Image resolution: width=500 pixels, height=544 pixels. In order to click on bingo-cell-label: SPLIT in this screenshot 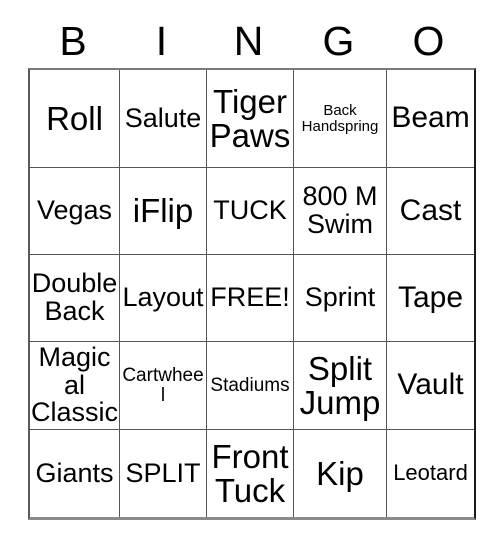, I will do `click(163, 472)`.